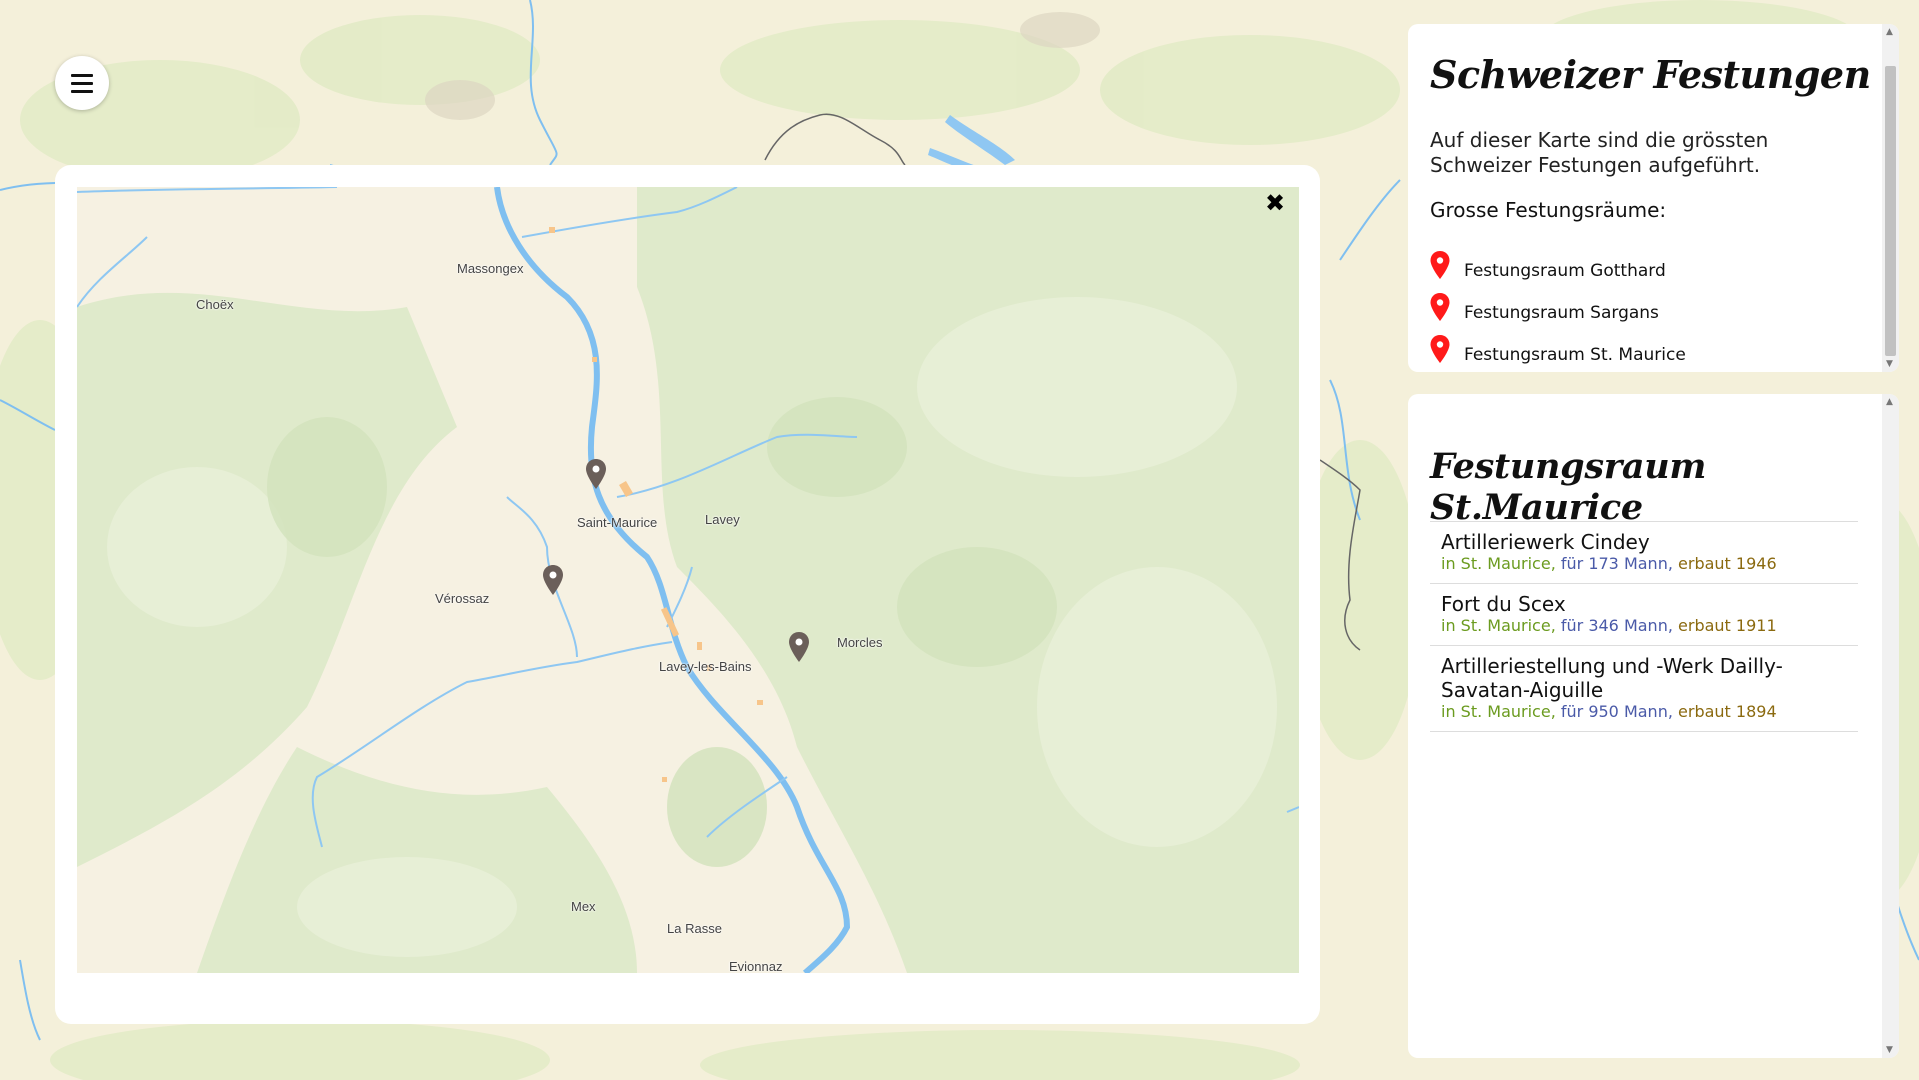 This screenshot has height=1080, width=1919. What do you see at coordinates (705, 666) in the screenshot?
I see `place-label: Lavey-les-Bains` at bounding box center [705, 666].